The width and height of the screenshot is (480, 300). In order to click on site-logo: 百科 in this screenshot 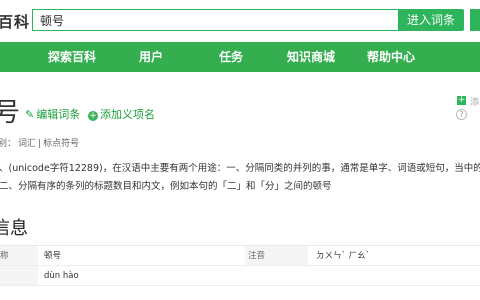, I will do `click(15, 21)`.